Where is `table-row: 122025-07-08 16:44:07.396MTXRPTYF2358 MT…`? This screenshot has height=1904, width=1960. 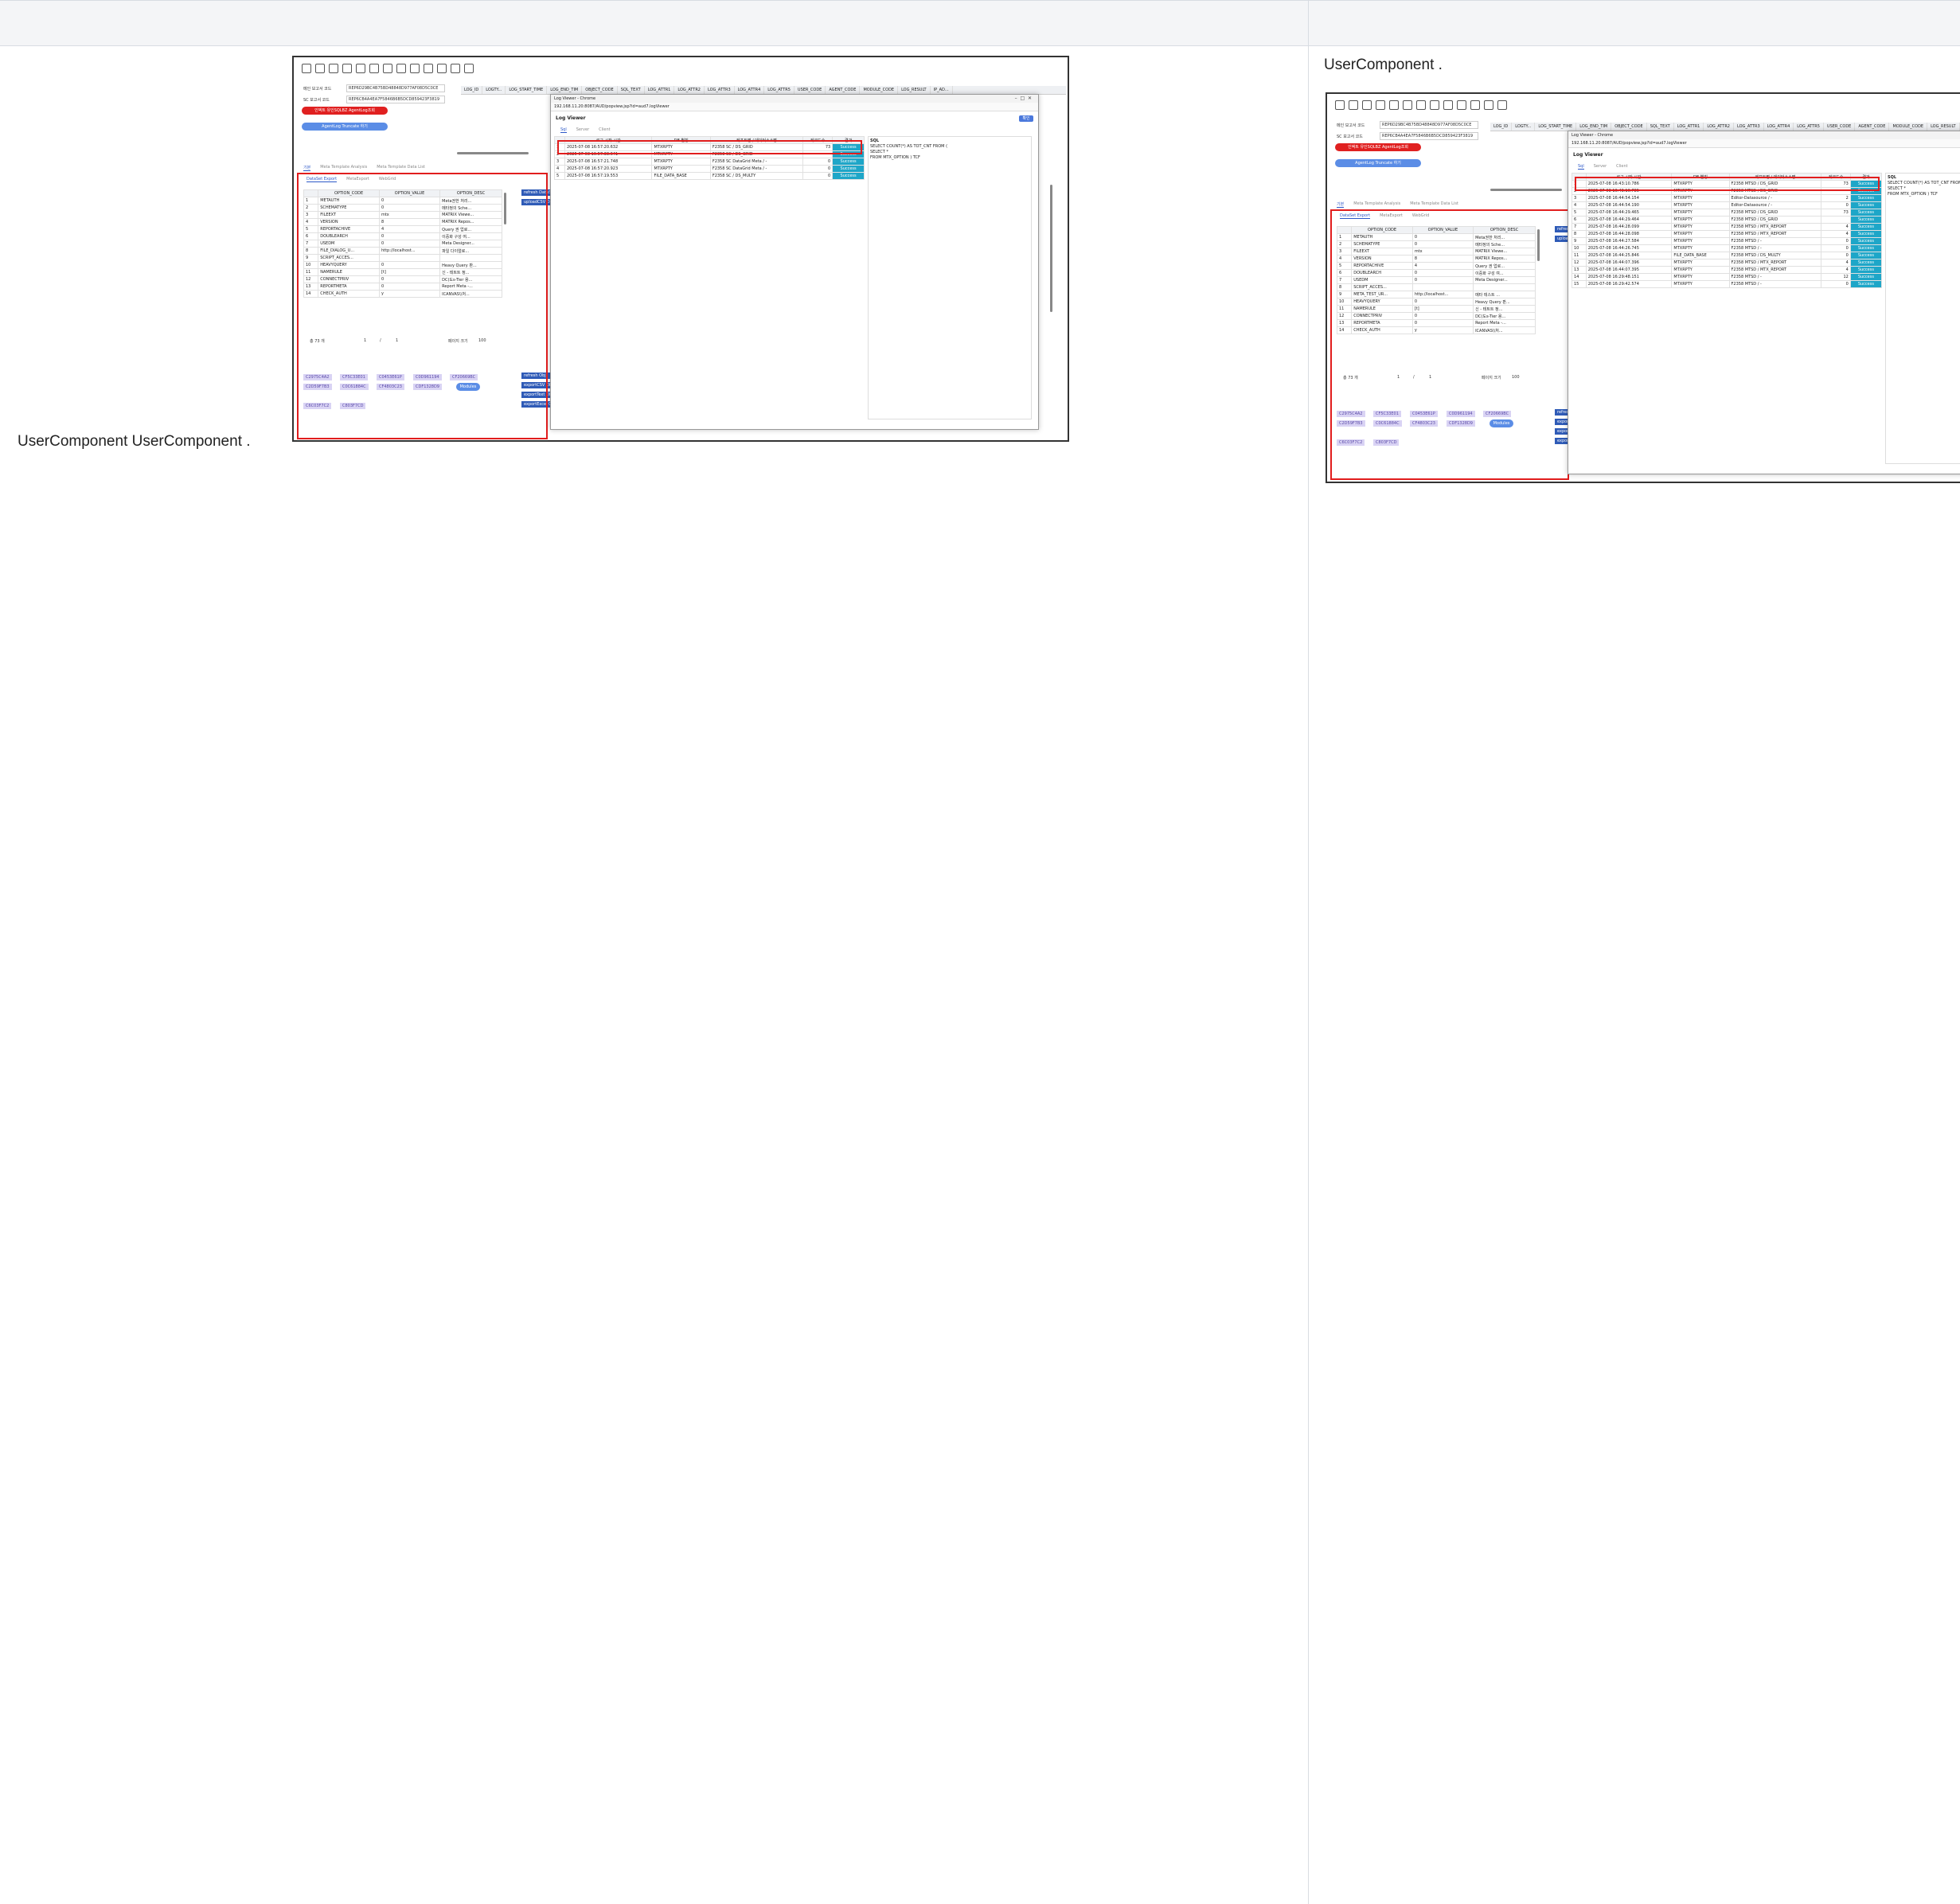 table-row: 122025-07-08 16:44:07.396MTXRPTYF2358 MT… is located at coordinates (1727, 263).